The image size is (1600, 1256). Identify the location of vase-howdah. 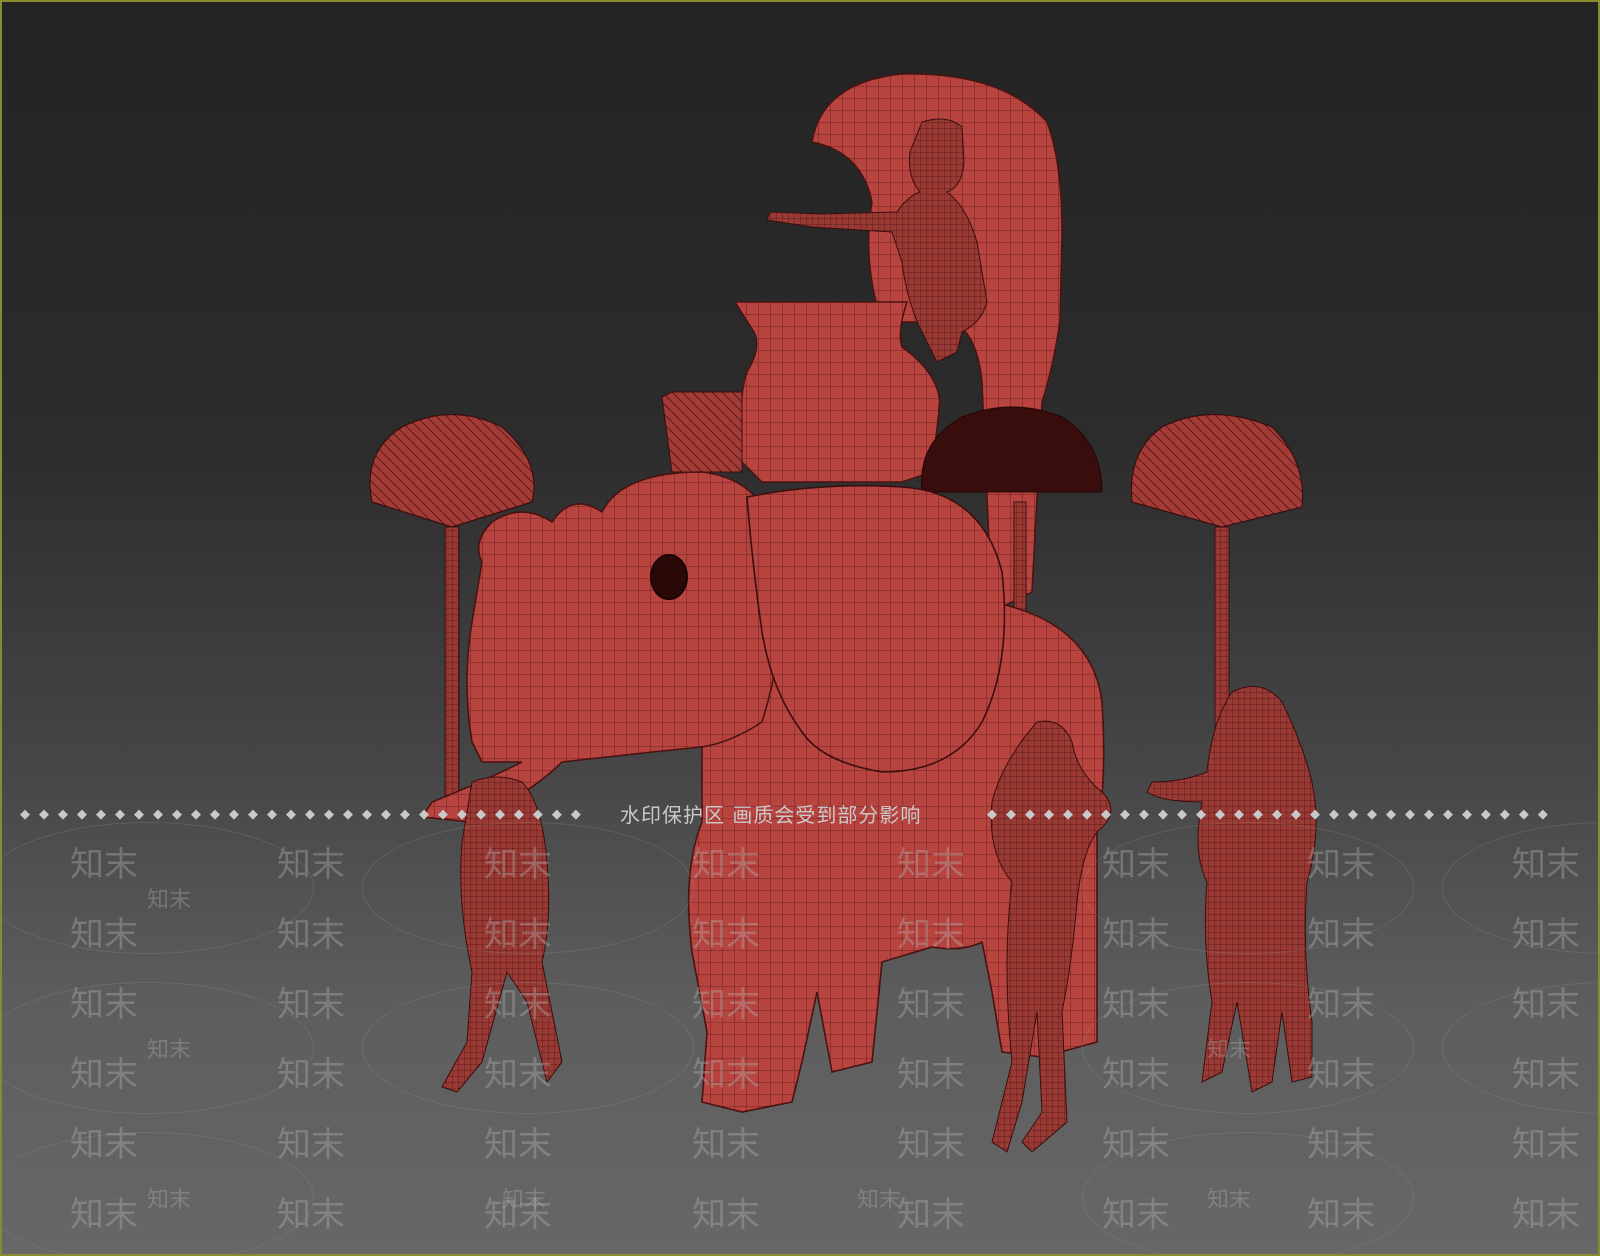
(837, 392).